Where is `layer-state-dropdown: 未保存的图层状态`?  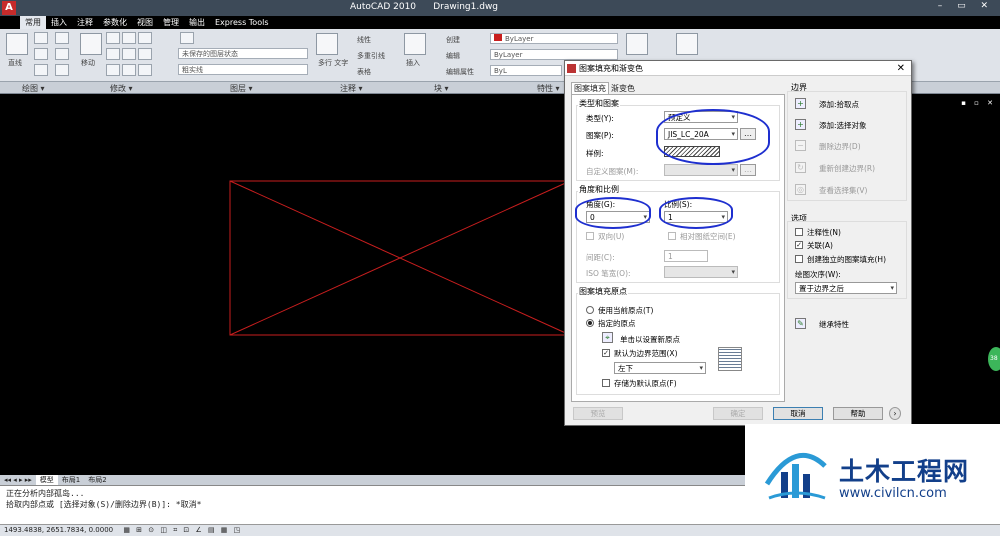 layer-state-dropdown: 未保存的图层状态 is located at coordinates (243, 53).